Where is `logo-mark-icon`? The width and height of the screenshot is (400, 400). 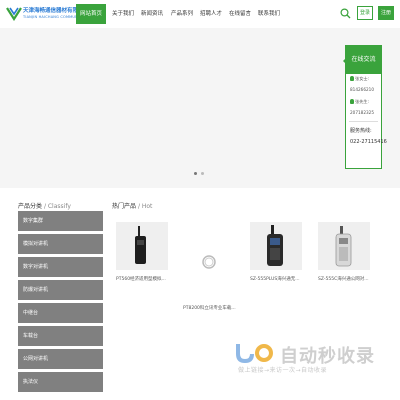 logo-mark-icon is located at coordinates (14, 14).